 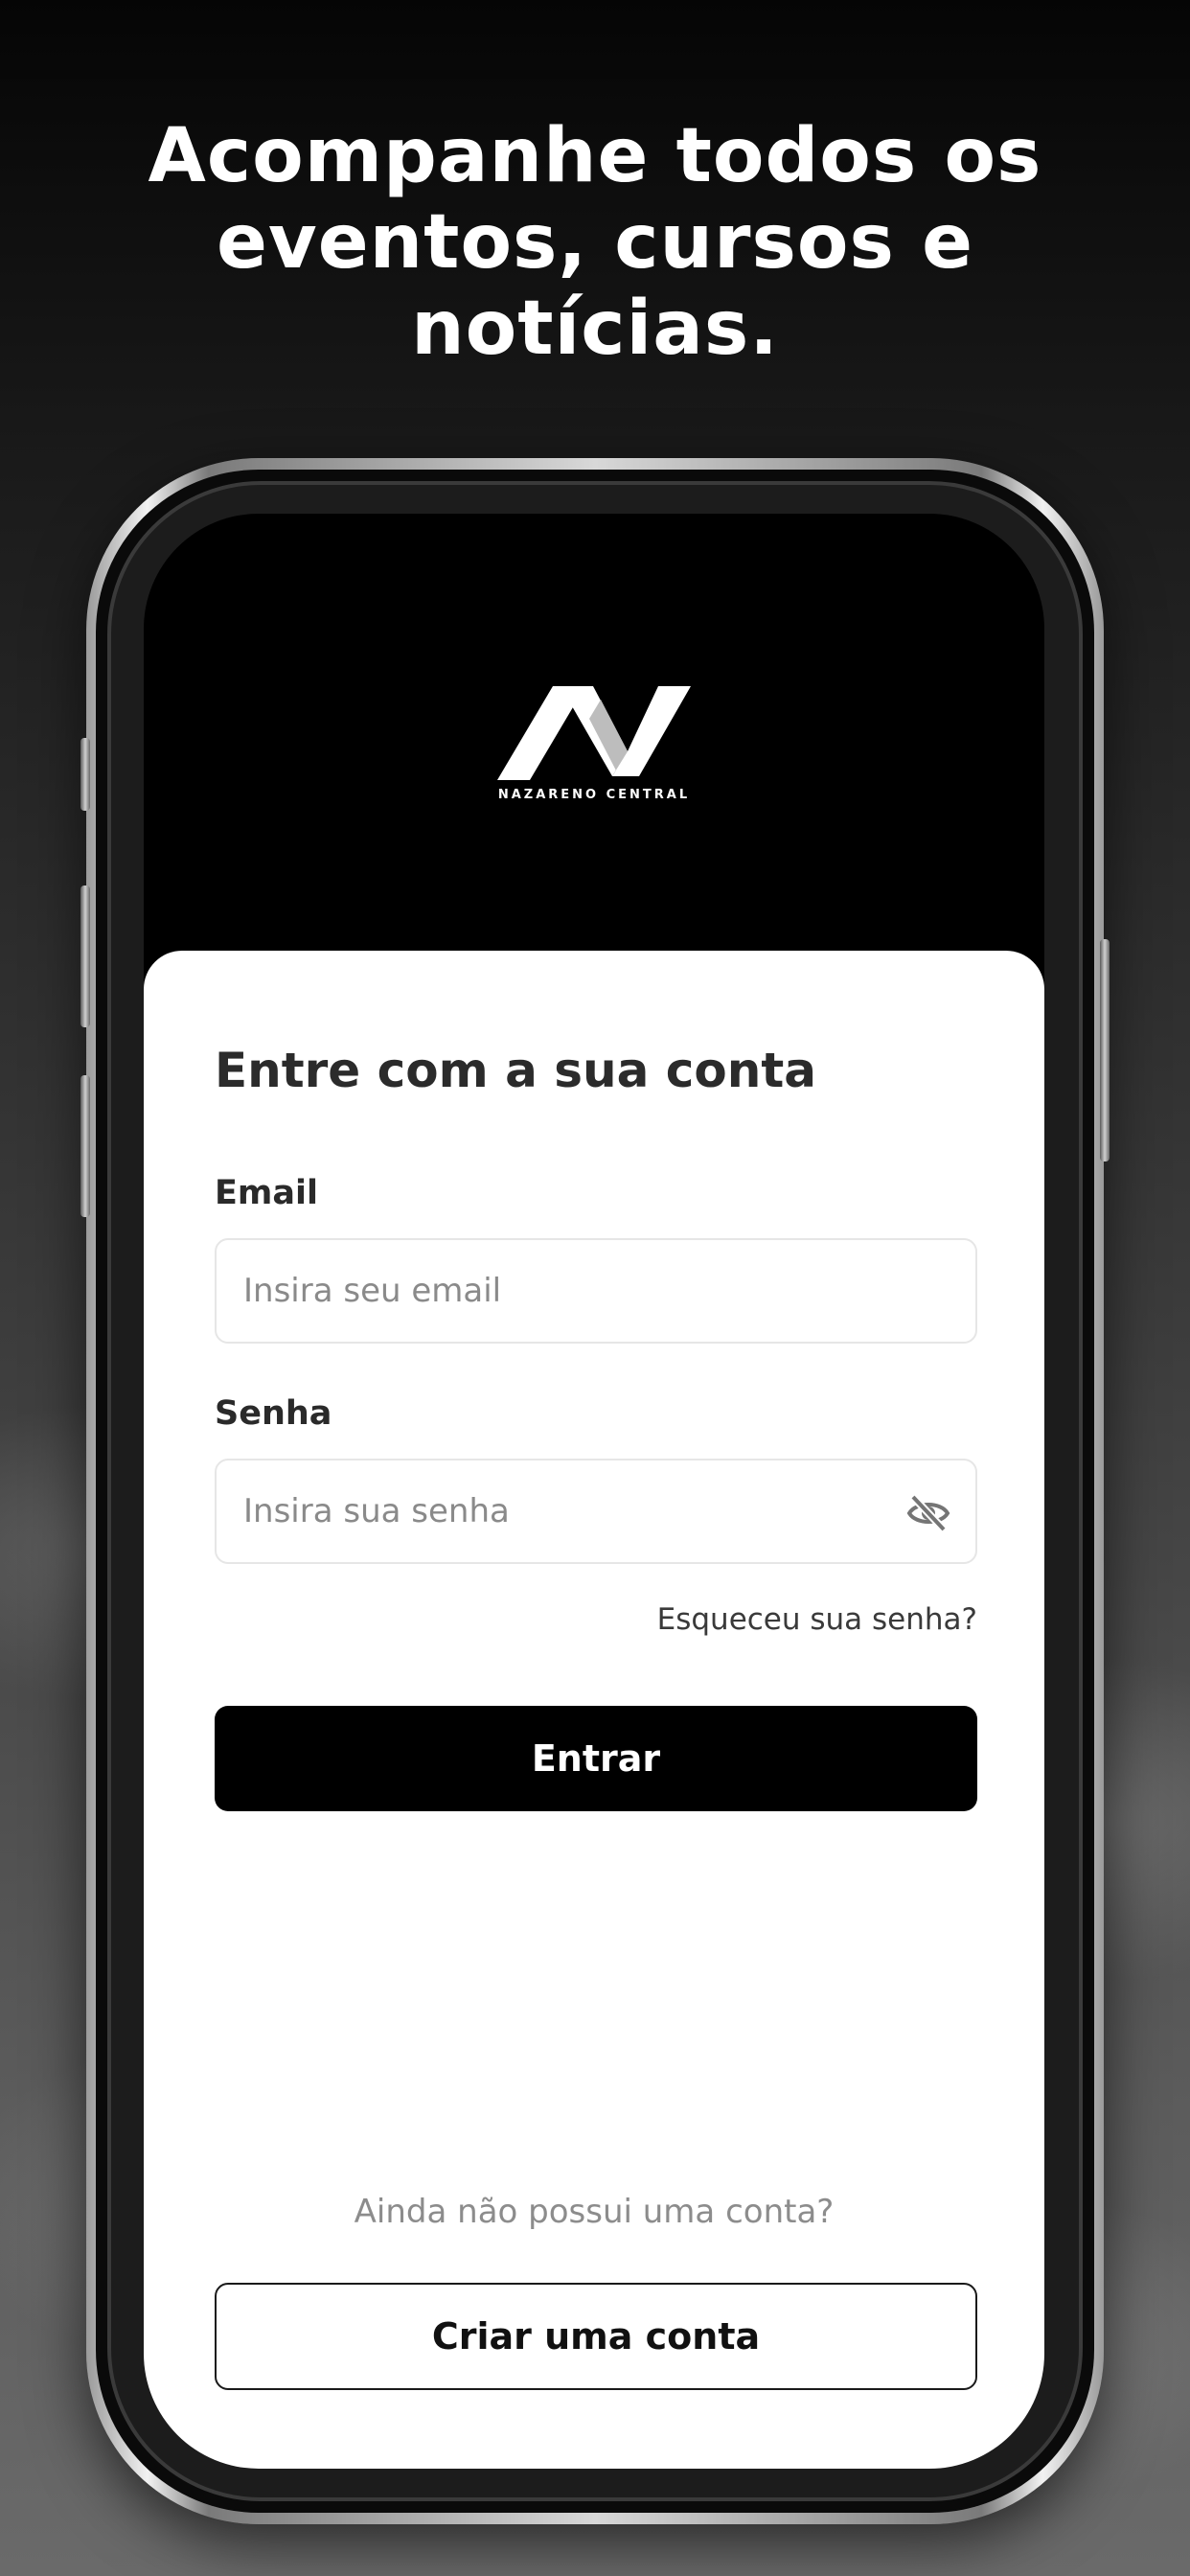 I want to click on phone-side-button-volume-down, so click(x=85, y=1146).